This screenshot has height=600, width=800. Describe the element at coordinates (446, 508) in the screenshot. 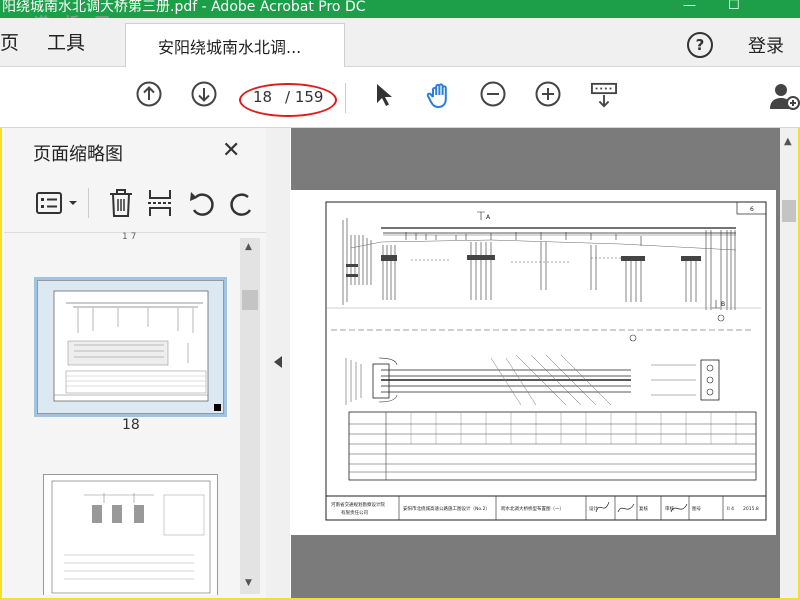

I see `title-project: 安阳市北绕城高速公路施工图设计（No.2）` at that location.